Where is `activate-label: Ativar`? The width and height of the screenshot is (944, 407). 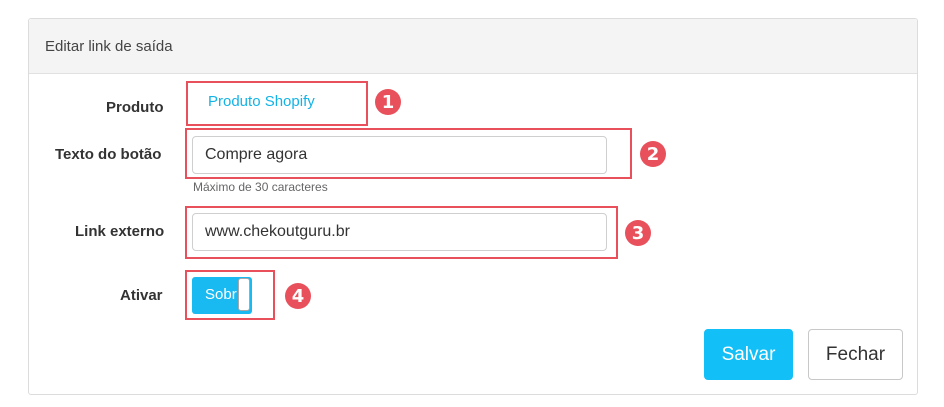
activate-label: Ativar is located at coordinates (141, 295).